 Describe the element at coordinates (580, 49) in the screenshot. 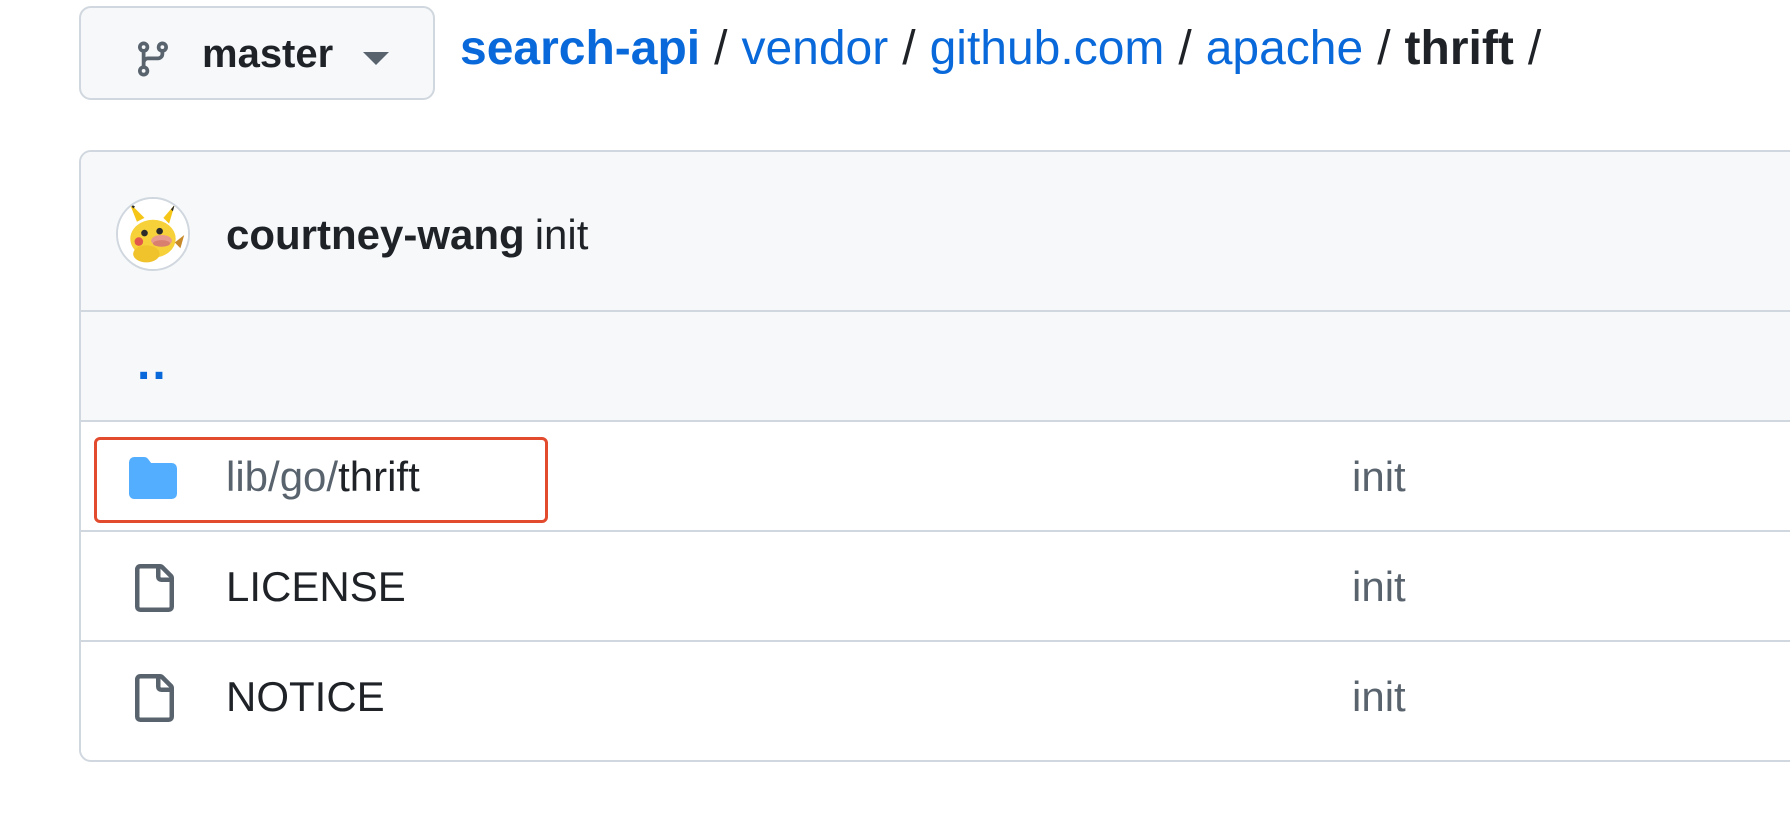

I see `breadcrumb-repo-link: search-api` at that location.